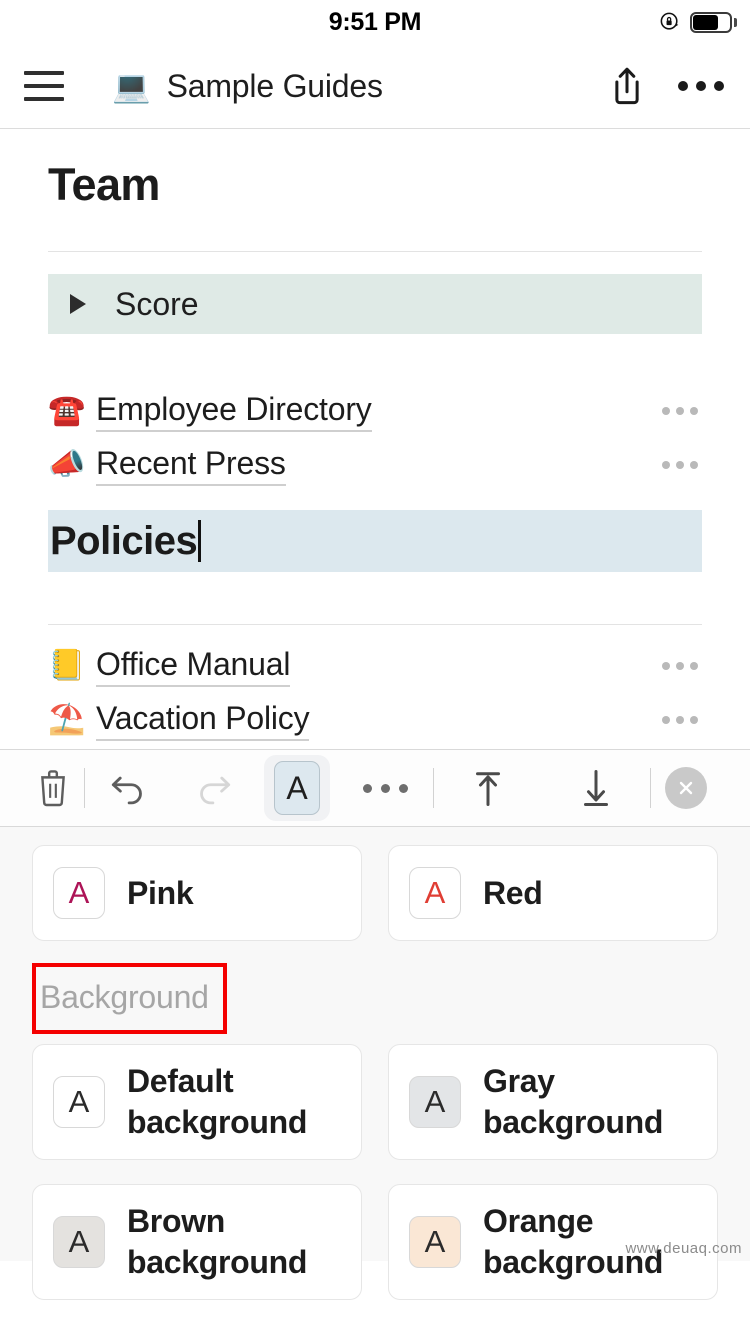 The height and width of the screenshot is (1334, 750). Describe the element at coordinates (197, 893) in the screenshot. I see `color-option-pink: A Pink` at that location.